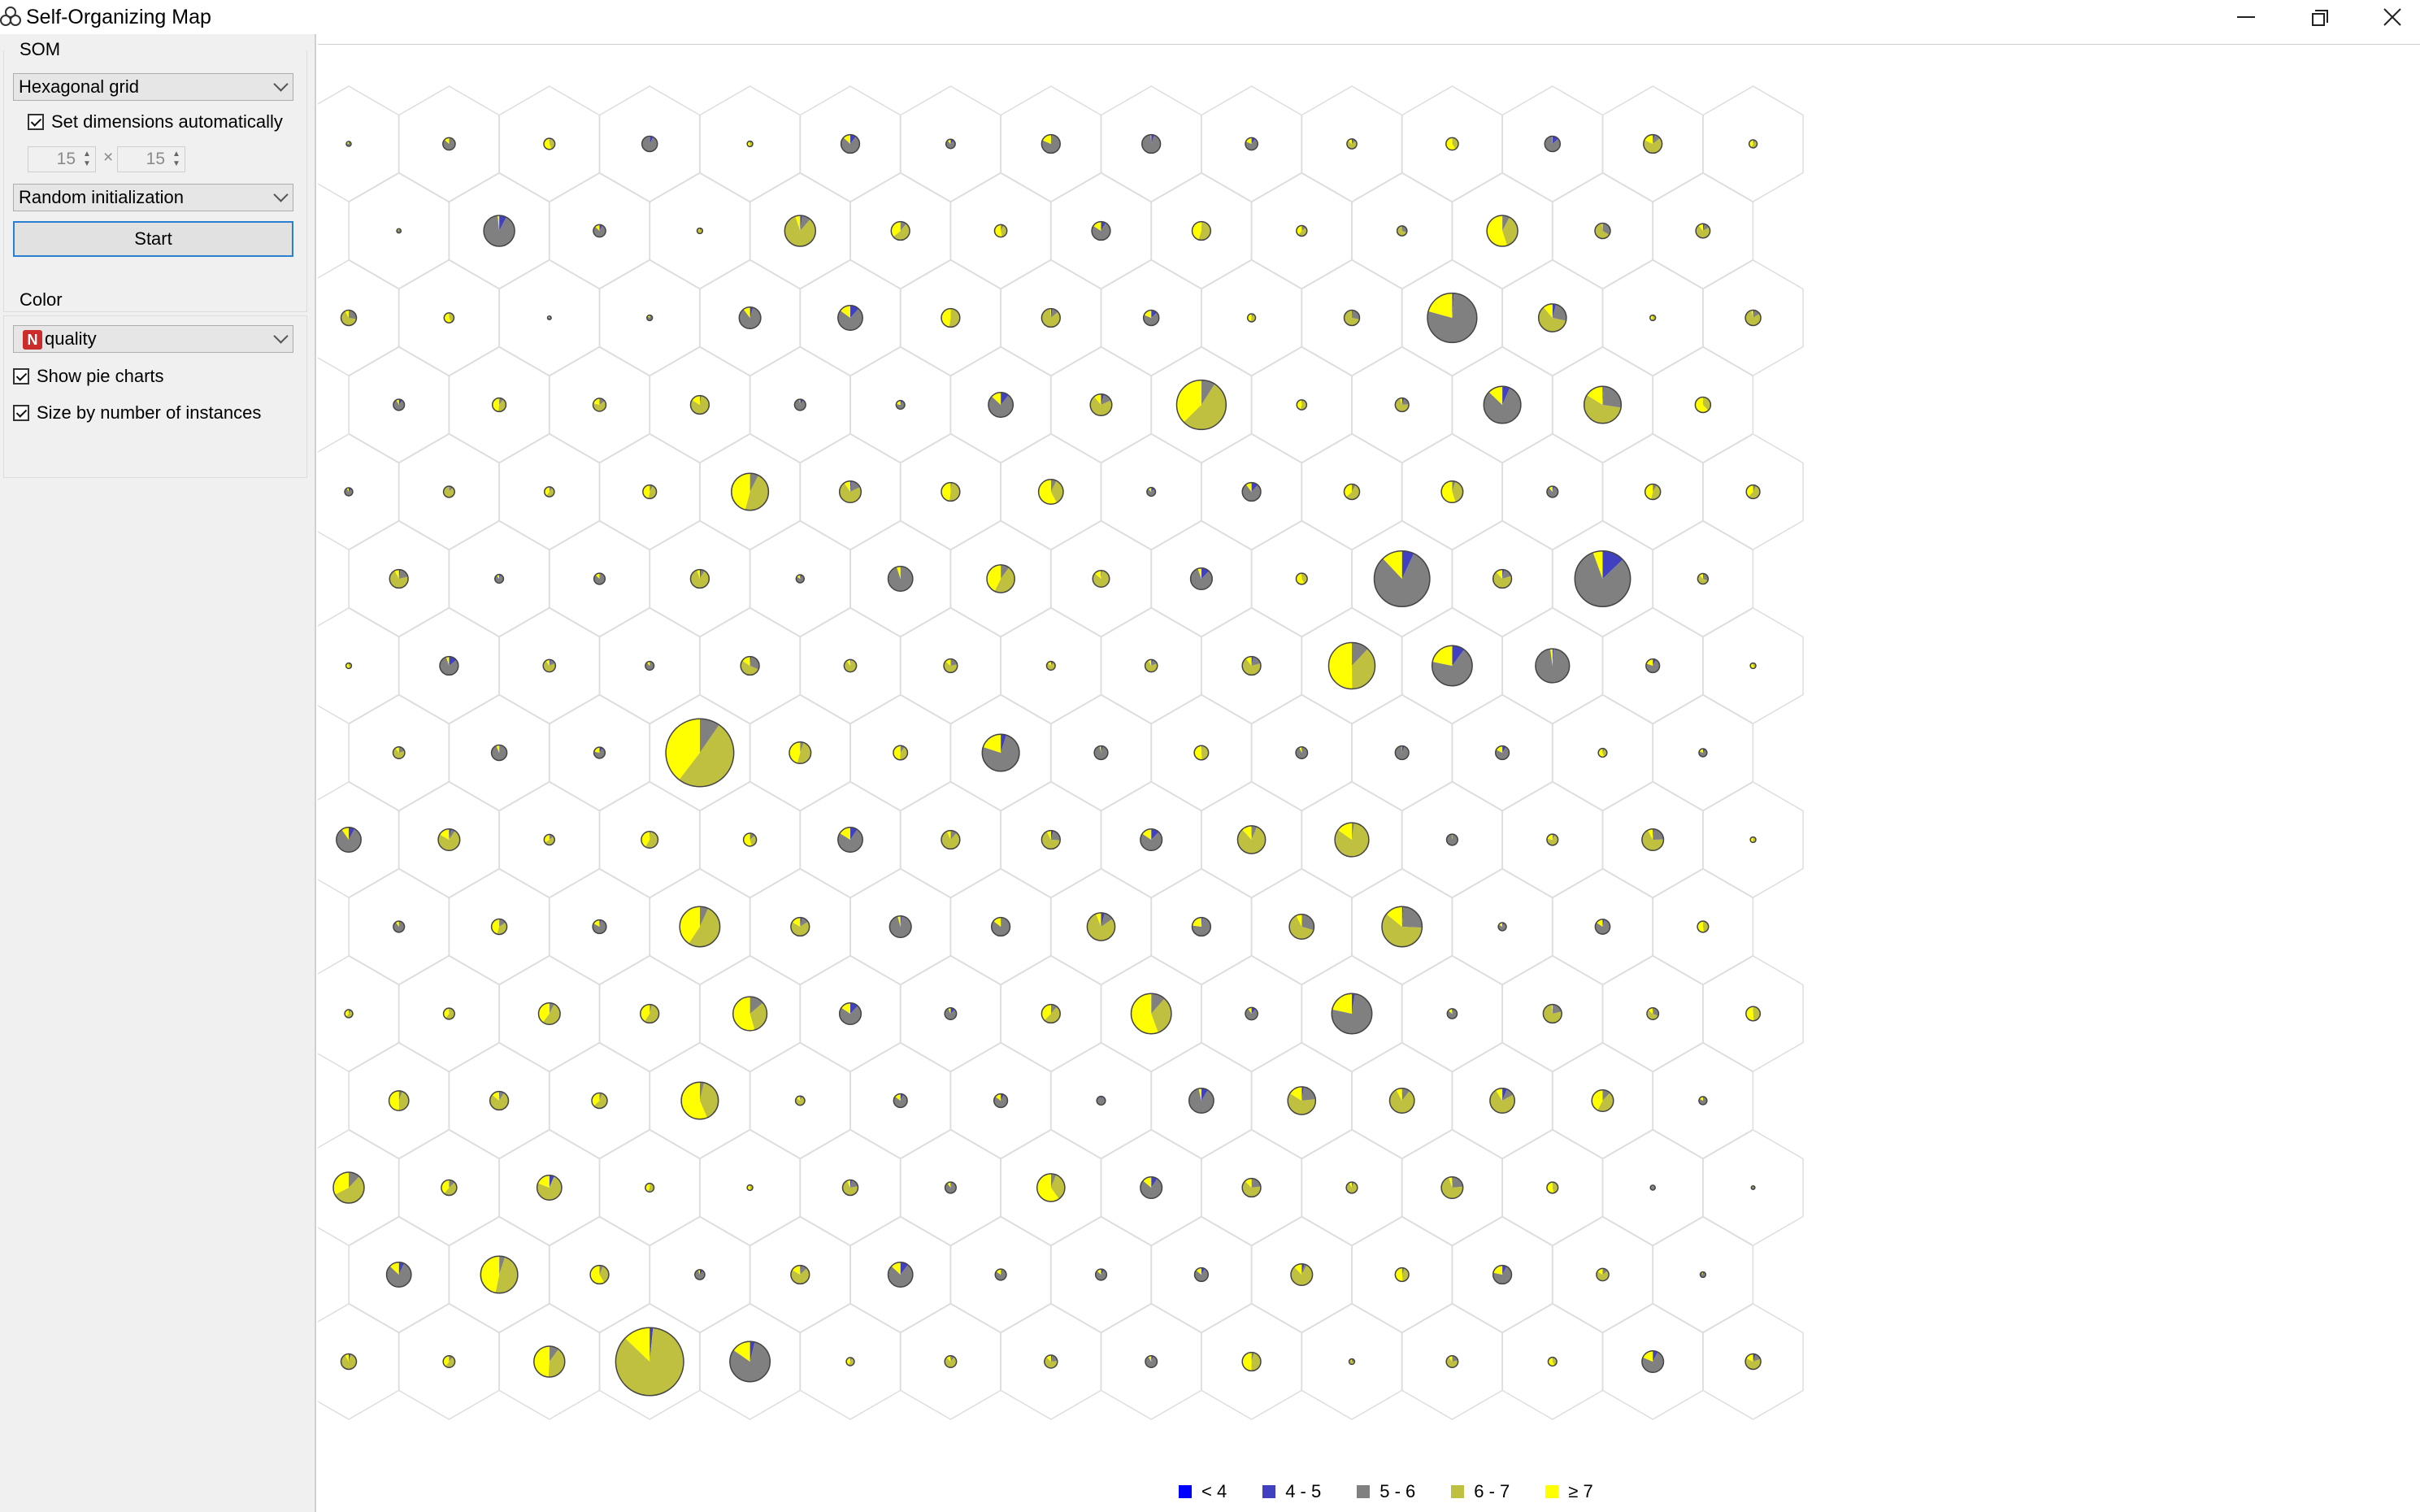  Describe the element at coordinates (2319, 17) in the screenshot. I see `restore-button` at that location.